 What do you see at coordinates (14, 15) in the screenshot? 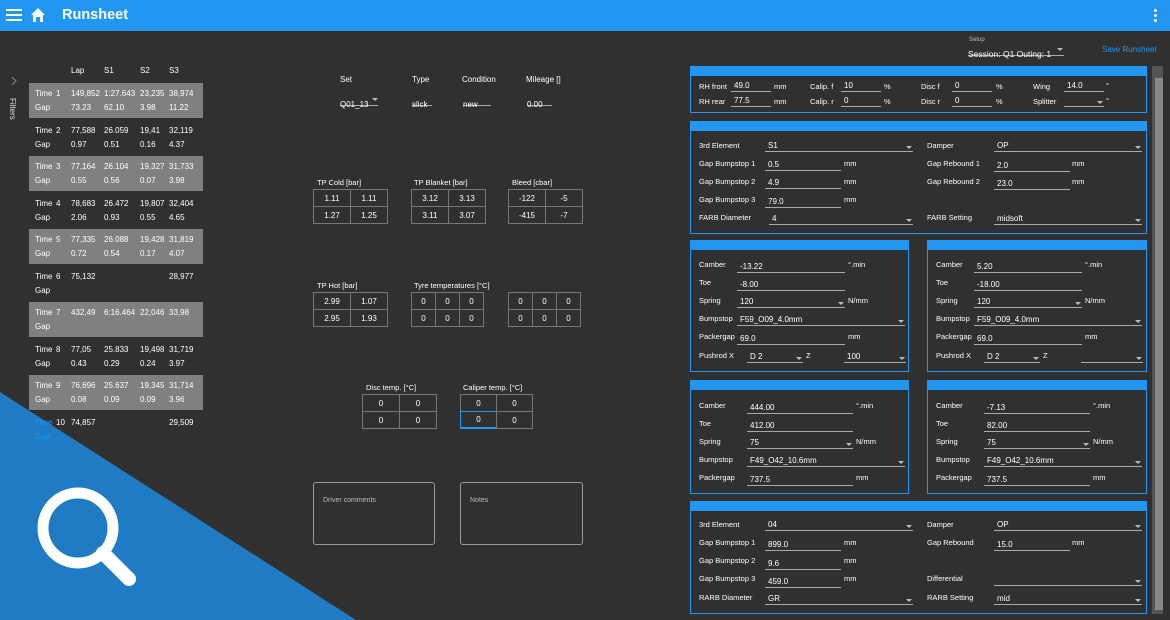
I see `menu-icon` at bounding box center [14, 15].